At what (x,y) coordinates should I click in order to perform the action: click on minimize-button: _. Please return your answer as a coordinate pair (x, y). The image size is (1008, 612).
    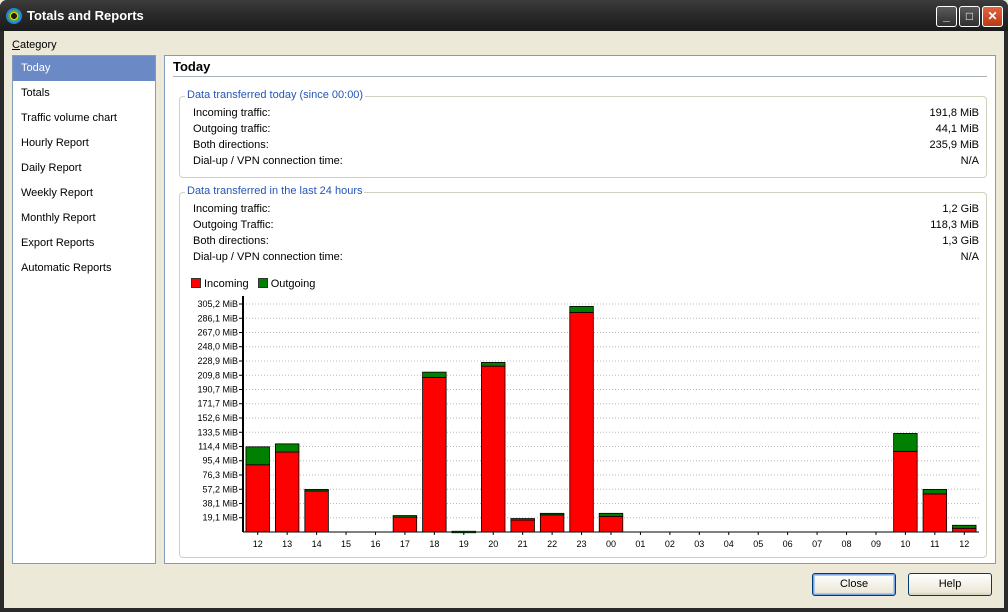
    Looking at the image, I should click on (946, 16).